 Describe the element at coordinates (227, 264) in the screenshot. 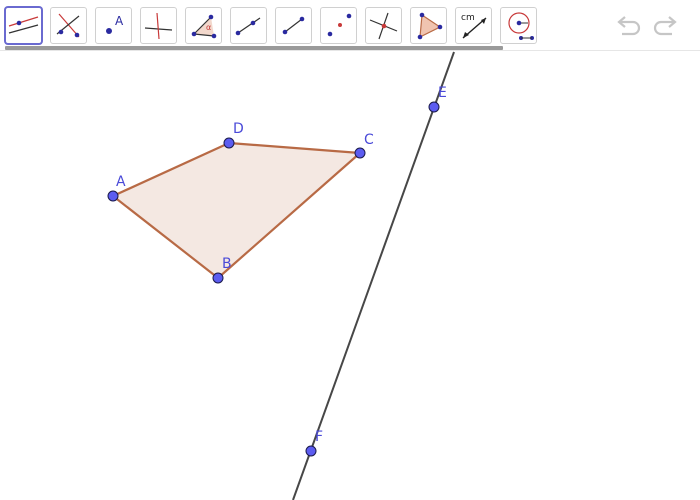

I see `point-label-b: B` at that location.